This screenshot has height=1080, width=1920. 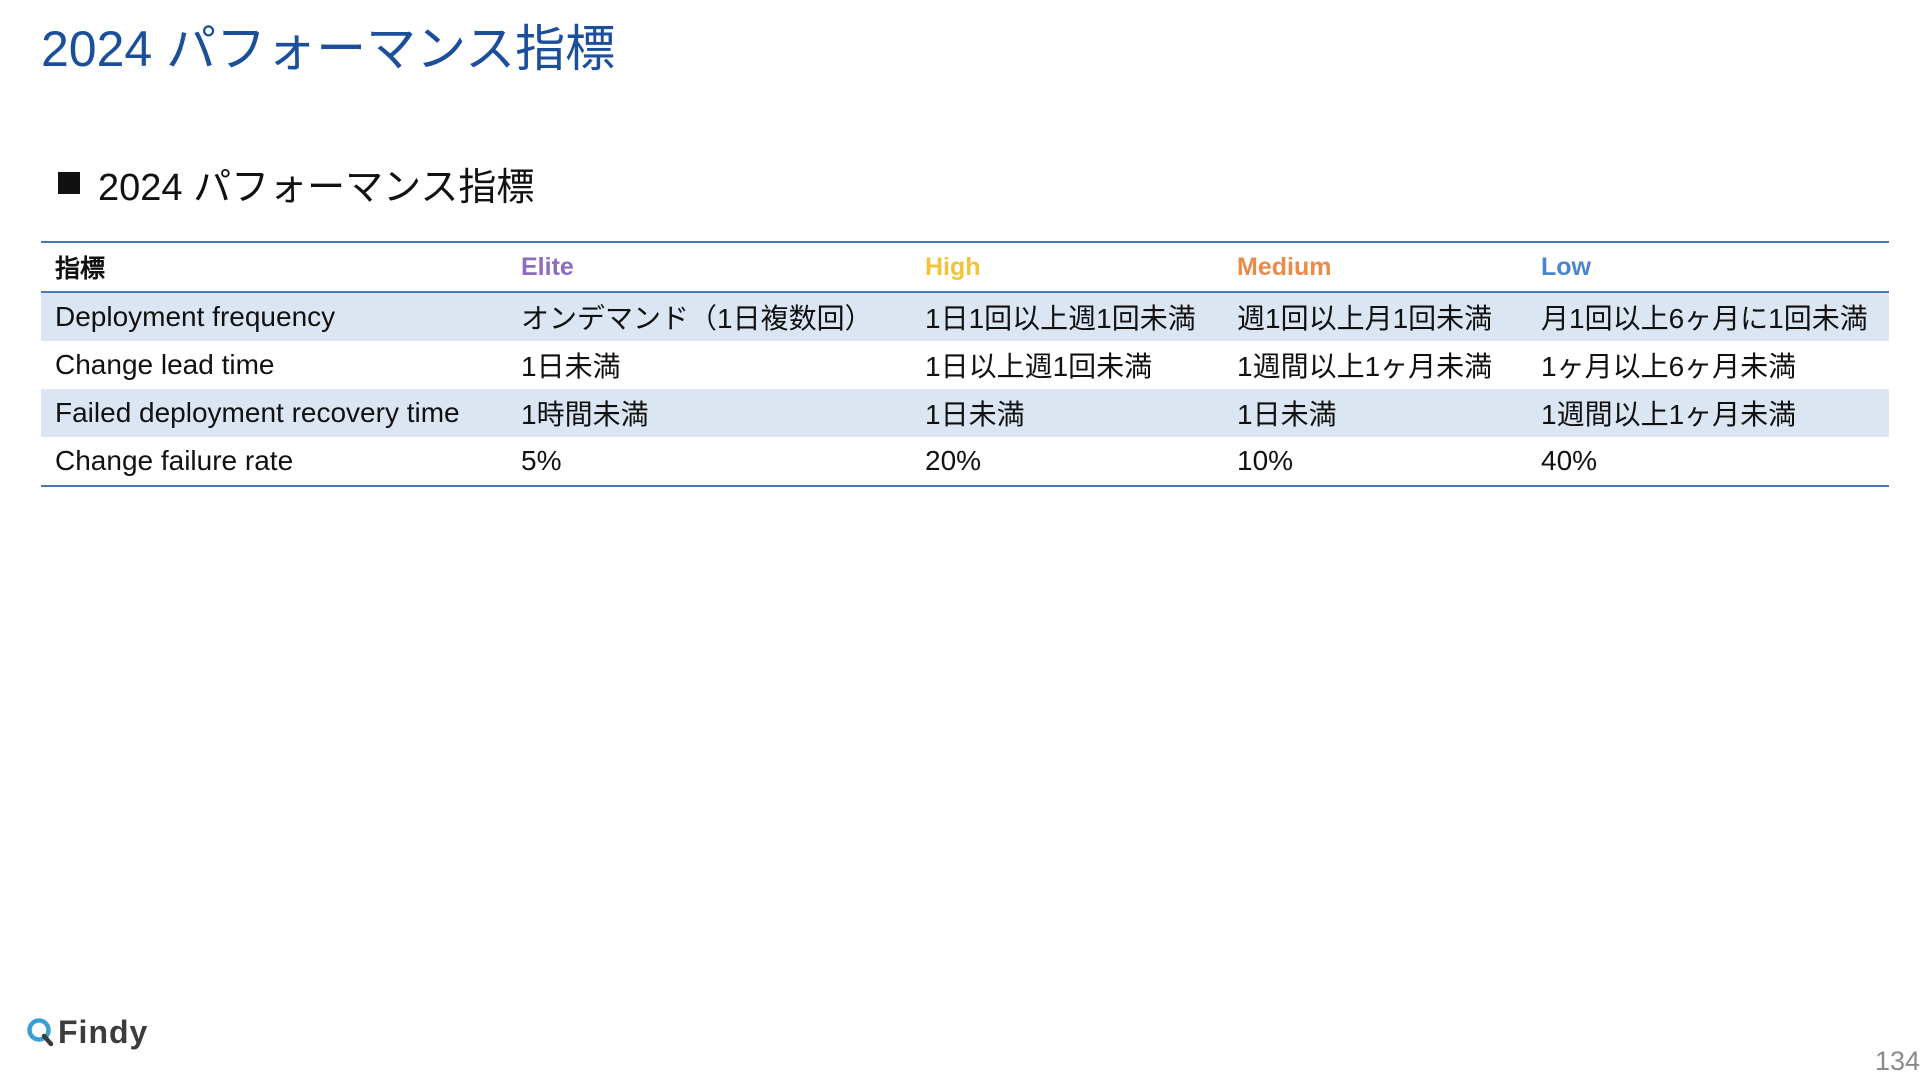 What do you see at coordinates (1375, 316) in the screenshot?
I see `table-cell: 週1回以上月1回未満` at bounding box center [1375, 316].